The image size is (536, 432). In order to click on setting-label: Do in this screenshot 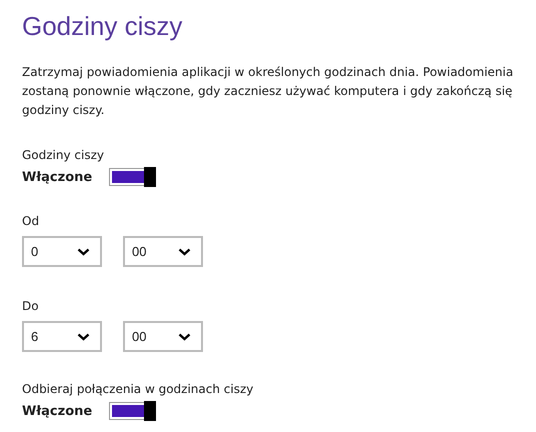, I will do `click(30, 306)`.